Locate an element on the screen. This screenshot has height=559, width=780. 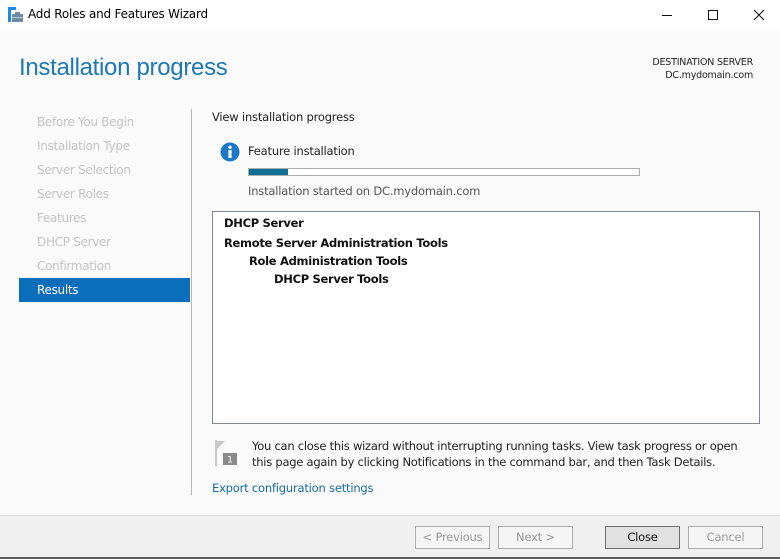
destination-server-info: DESTINATION SERVER DC.mydomain.com is located at coordinates (702, 69).